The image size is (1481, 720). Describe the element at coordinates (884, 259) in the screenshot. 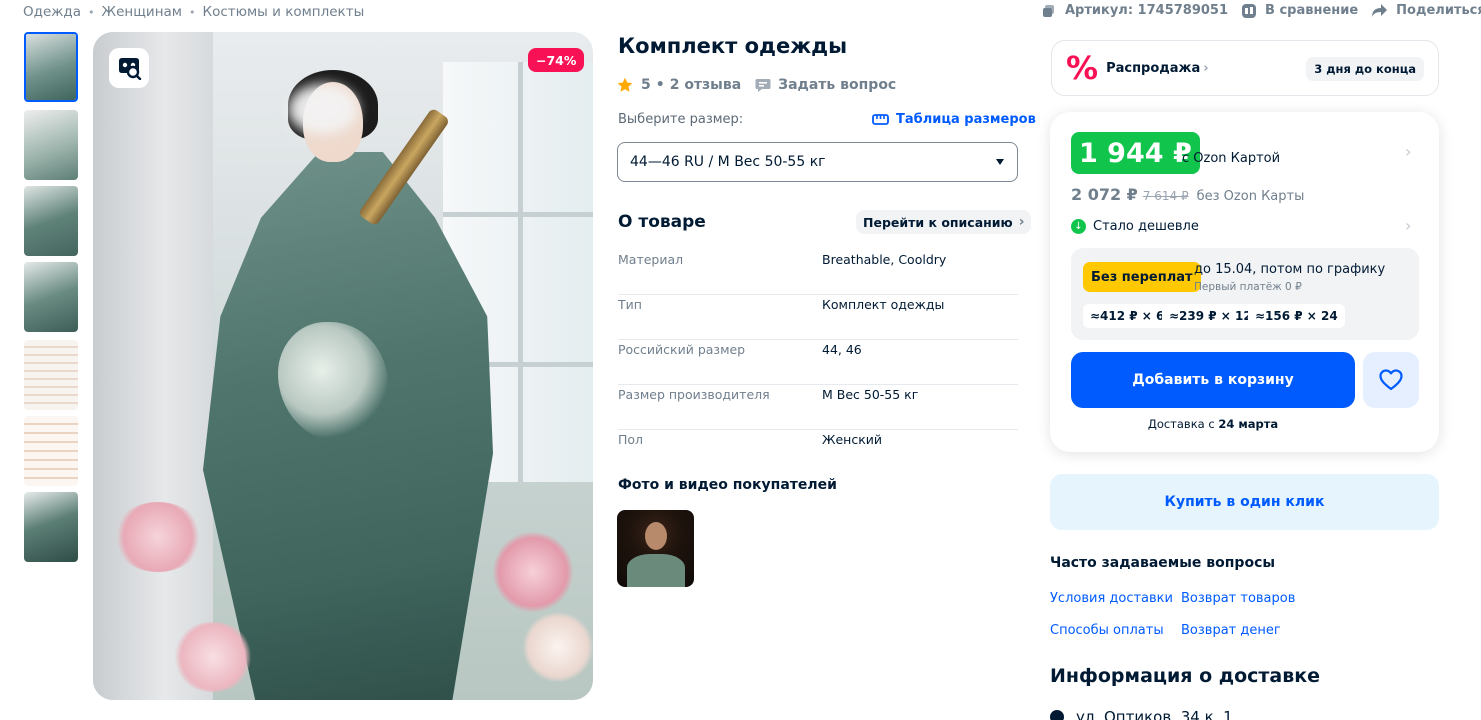

I see `spec-value: Breathable, Cooldry` at that location.